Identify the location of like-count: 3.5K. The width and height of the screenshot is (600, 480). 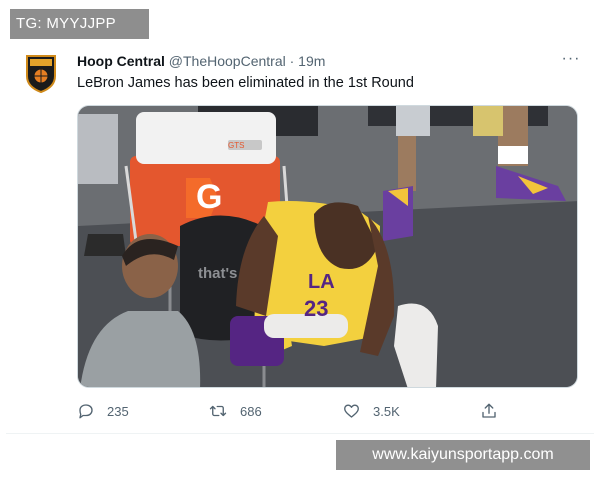
(386, 411).